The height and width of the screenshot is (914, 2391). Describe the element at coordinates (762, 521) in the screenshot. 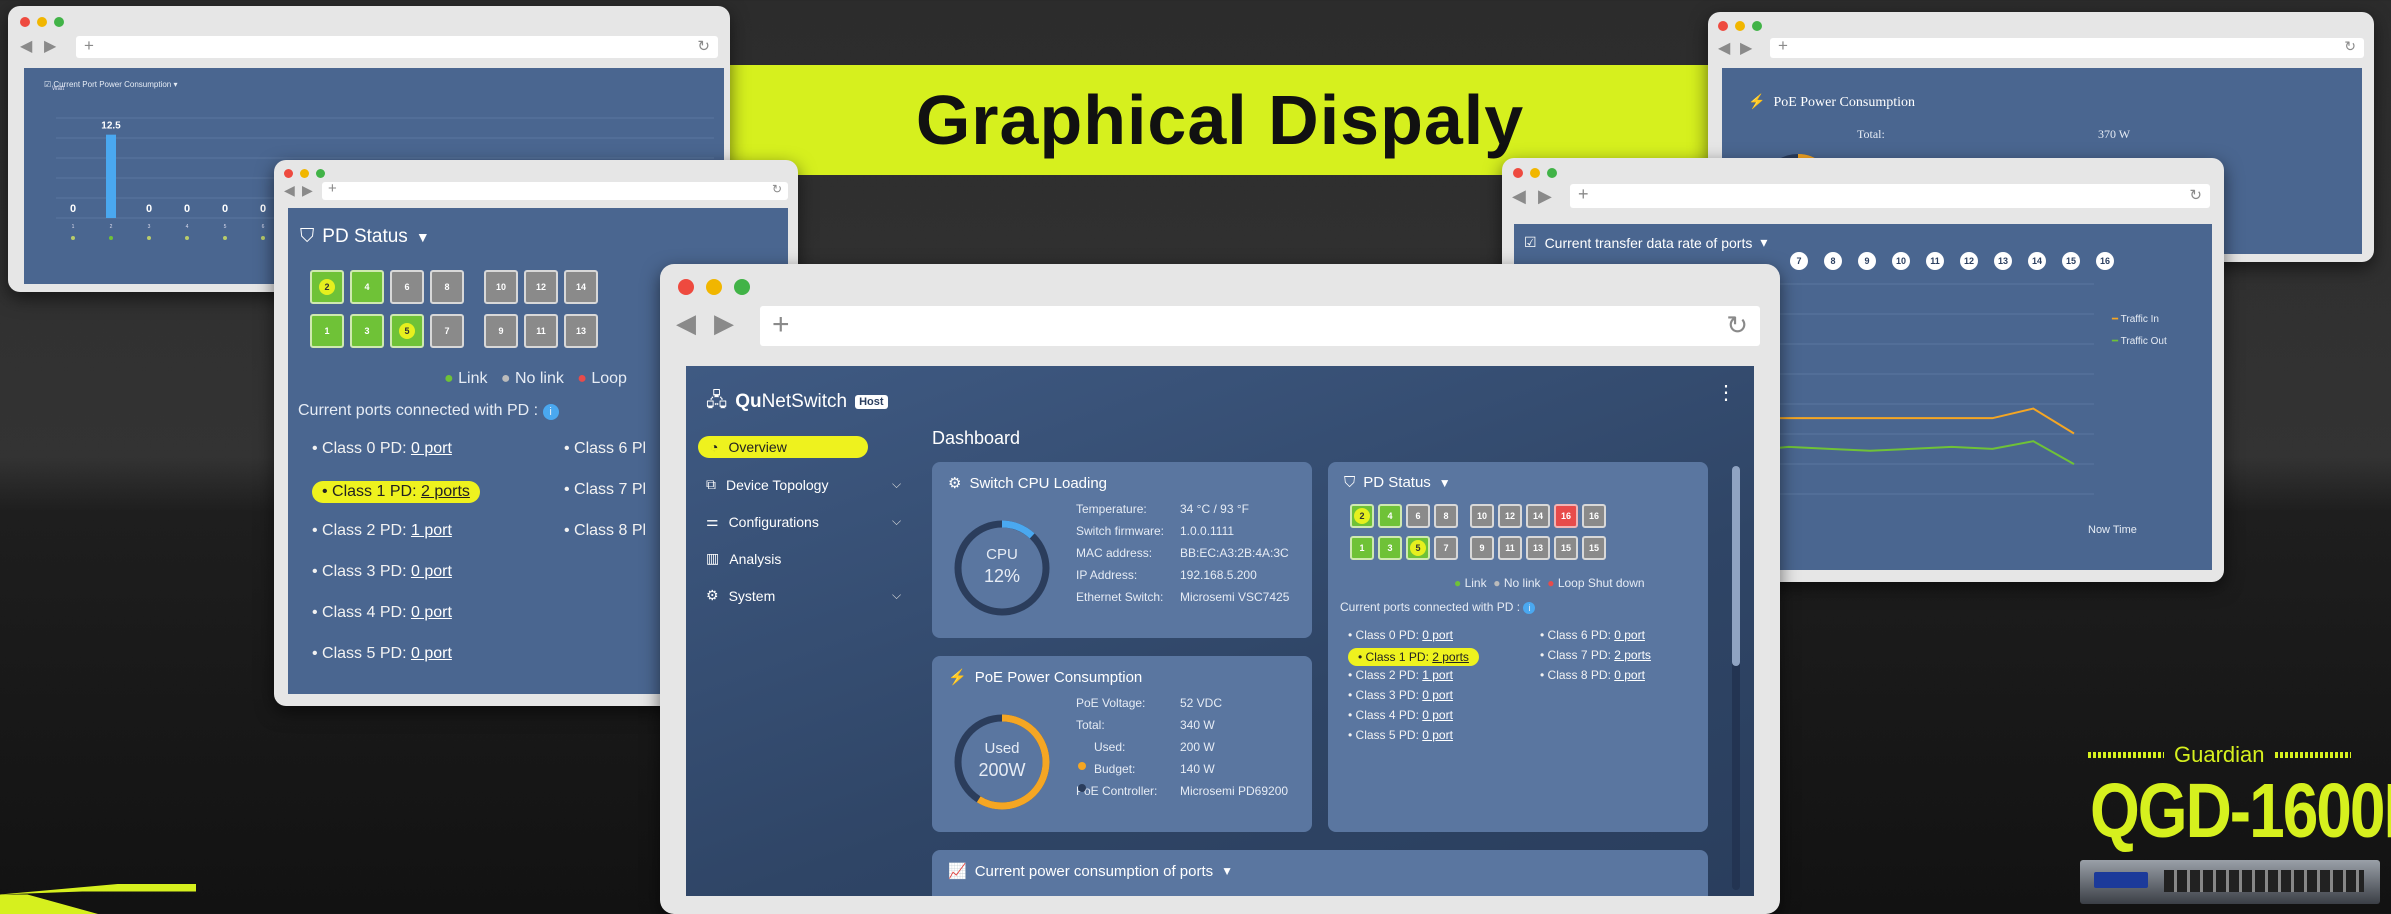

I see `sidebar-item-configurations: ⚌ Configurations` at that location.